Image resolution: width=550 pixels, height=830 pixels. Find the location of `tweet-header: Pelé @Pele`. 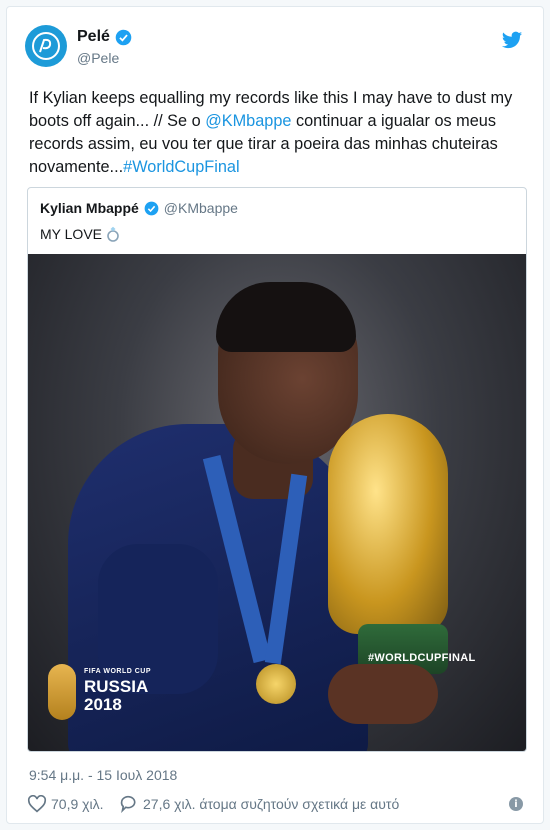

tweet-header: Pelé @Pele is located at coordinates (274, 50).